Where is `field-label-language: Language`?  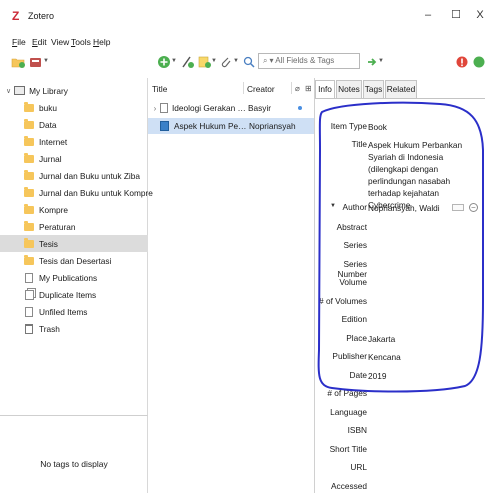
field-label-language: Language is located at coordinates (348, 412).